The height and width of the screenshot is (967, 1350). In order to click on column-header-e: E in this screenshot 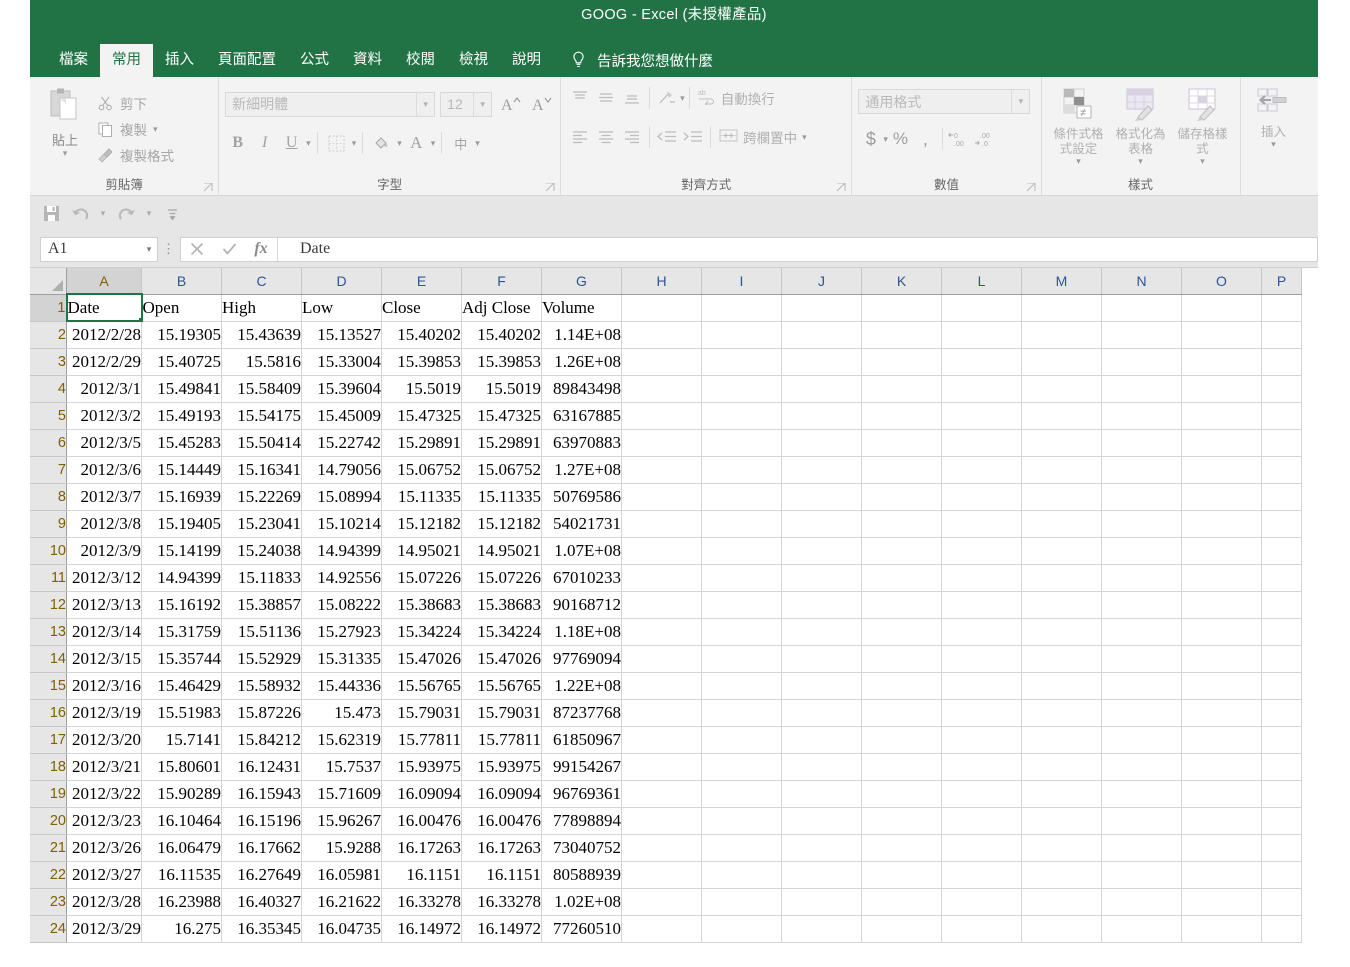, I will do `click(421, 281)`.